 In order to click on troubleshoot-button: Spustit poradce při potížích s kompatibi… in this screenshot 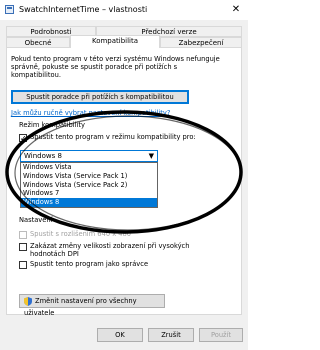, I will do `click(100, 97)`.